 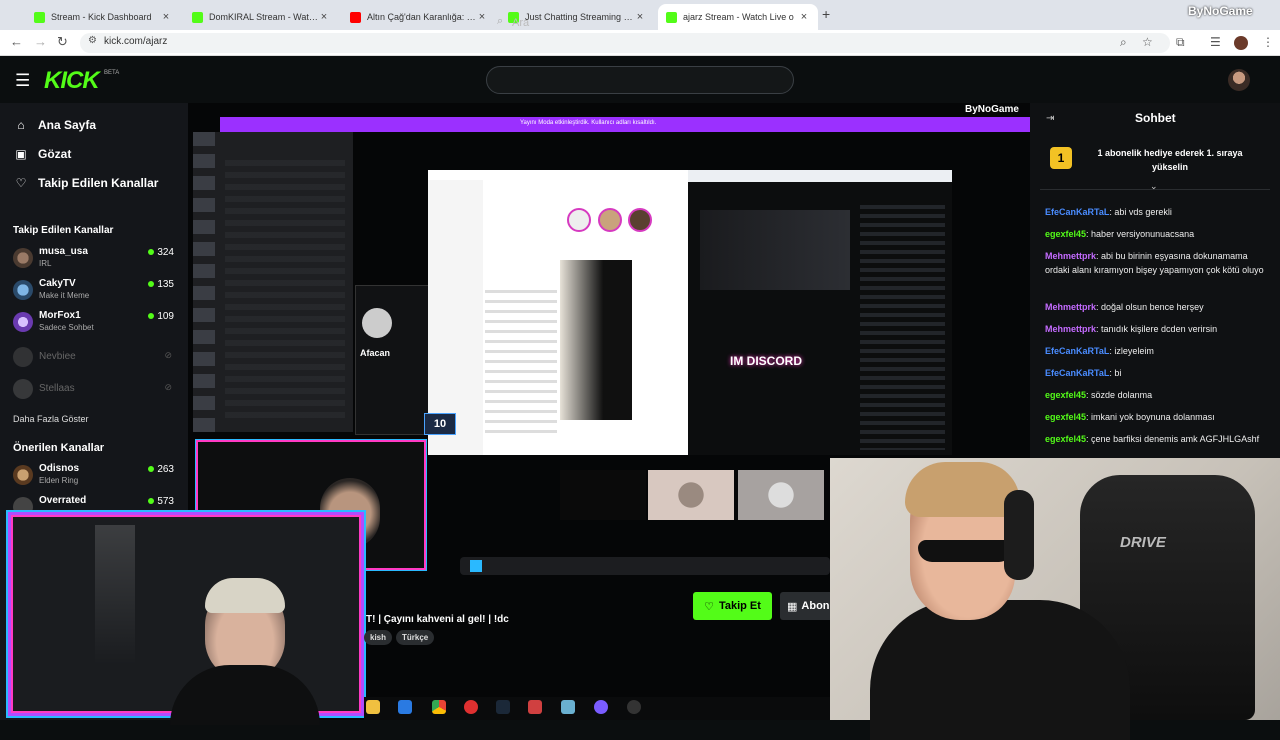 I want to click on chat-message: Mehmettprk: doğal olsun bence herşey, so click(x=1159, y=307).